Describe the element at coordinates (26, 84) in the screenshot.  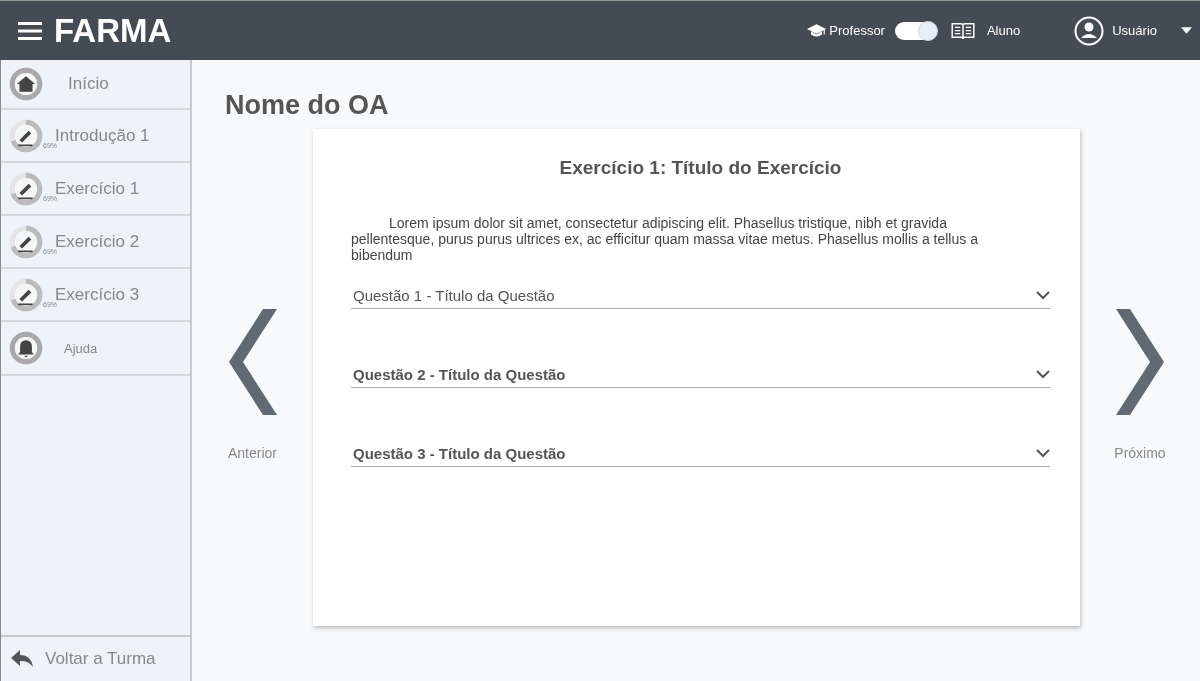
I see `home-icon` at that location.